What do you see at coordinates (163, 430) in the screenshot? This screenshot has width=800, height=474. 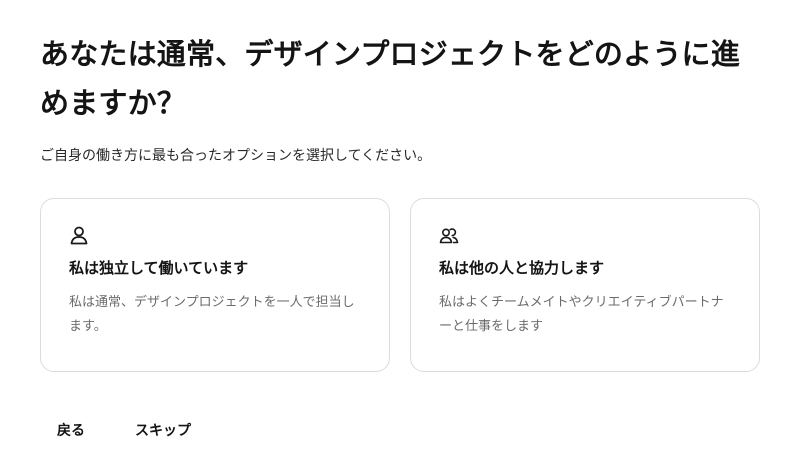 I see `skip-button: スキップ` at bounding box center [163, 430].